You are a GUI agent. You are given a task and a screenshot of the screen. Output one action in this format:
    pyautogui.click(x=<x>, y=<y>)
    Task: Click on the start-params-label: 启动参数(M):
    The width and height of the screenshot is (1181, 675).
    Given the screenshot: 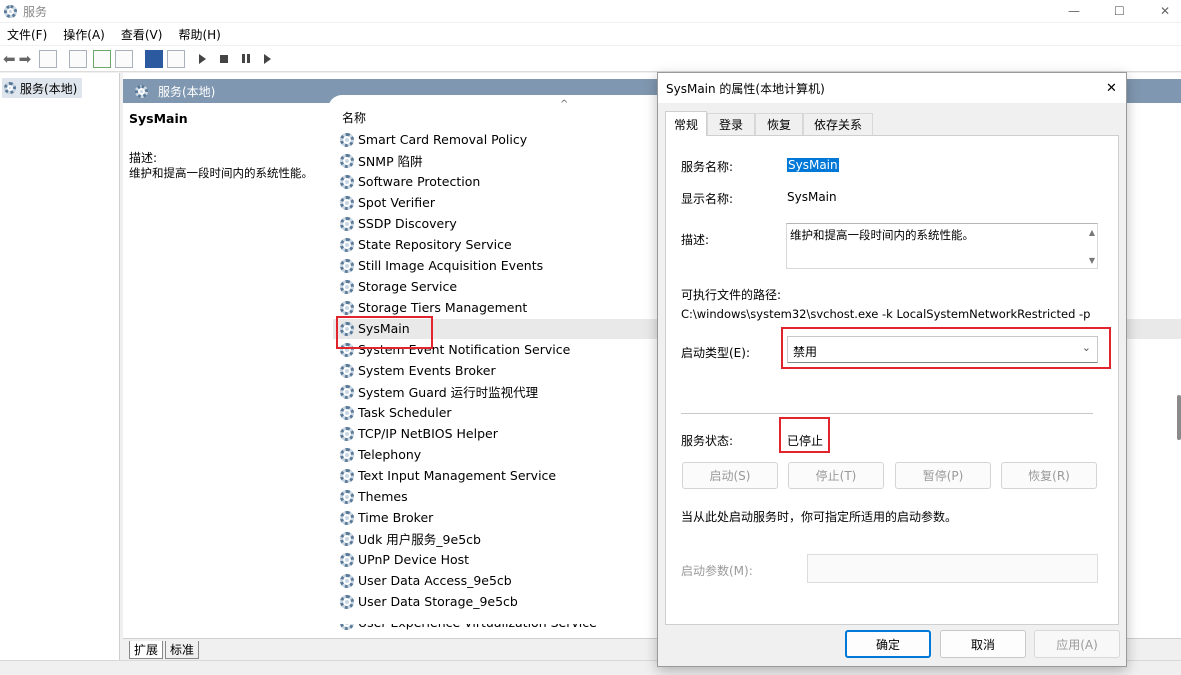 What is the action you would take?
    pyautogui.click(x=717, y=571)
    